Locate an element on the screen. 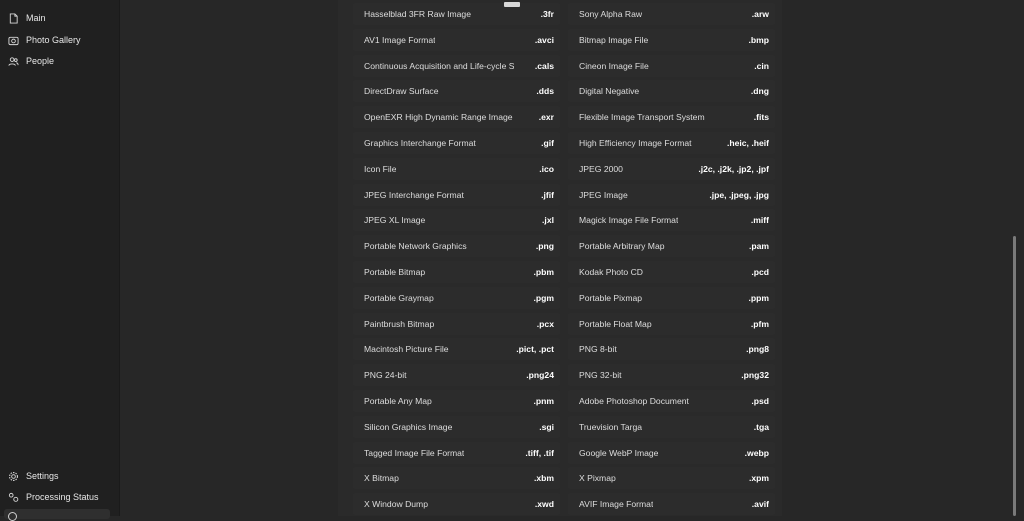  format-row: Graphics Interchange Format .gif is located at coordinates (456, 143).